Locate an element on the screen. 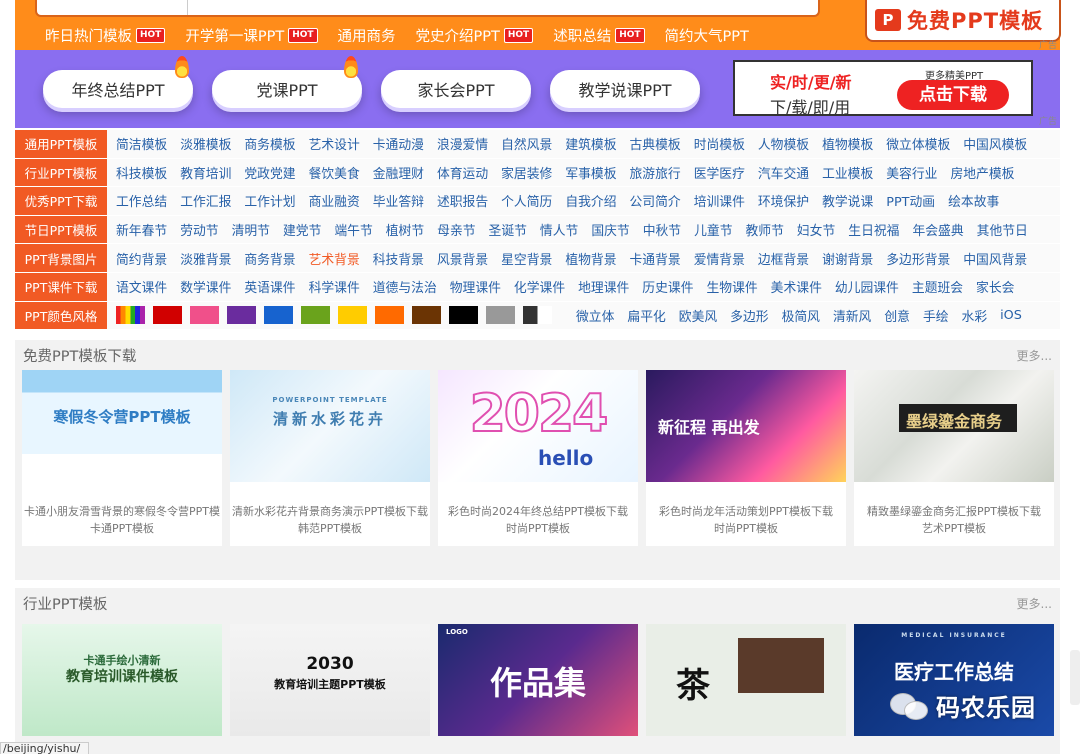  category-link: 美容行业 is located at coordinates (911, 172).